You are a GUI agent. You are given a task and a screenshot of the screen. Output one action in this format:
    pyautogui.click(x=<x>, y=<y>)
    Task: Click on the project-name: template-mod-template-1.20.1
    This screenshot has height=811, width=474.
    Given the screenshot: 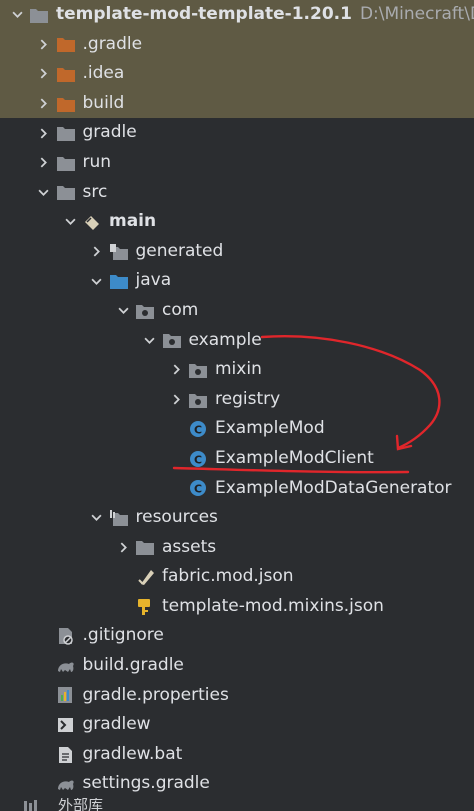 What is the action you would take?
    pyautogui.click(x=204, y=14)
    